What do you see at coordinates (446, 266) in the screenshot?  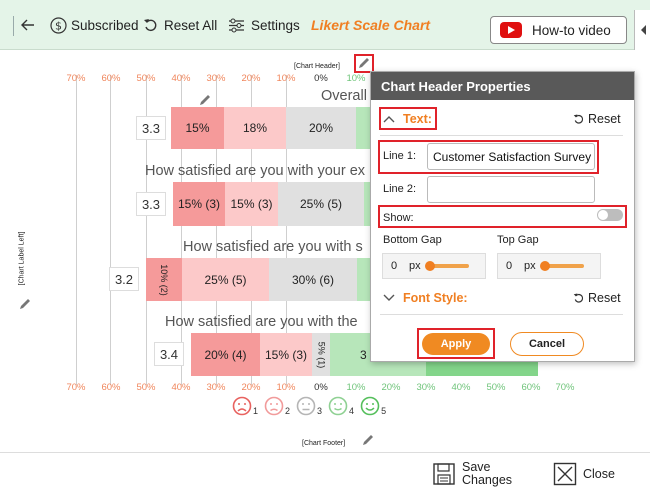 I see `bottom-gap-slider` at bounding box center [446, 266].